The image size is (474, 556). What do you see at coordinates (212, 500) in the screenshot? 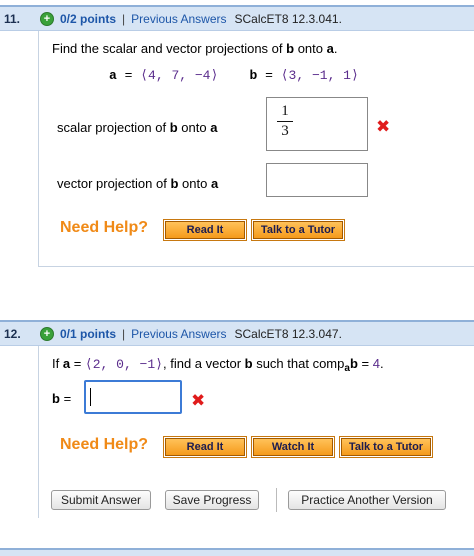
I see `save-progress-button: Save Progress` at bounding box center [212, 500].